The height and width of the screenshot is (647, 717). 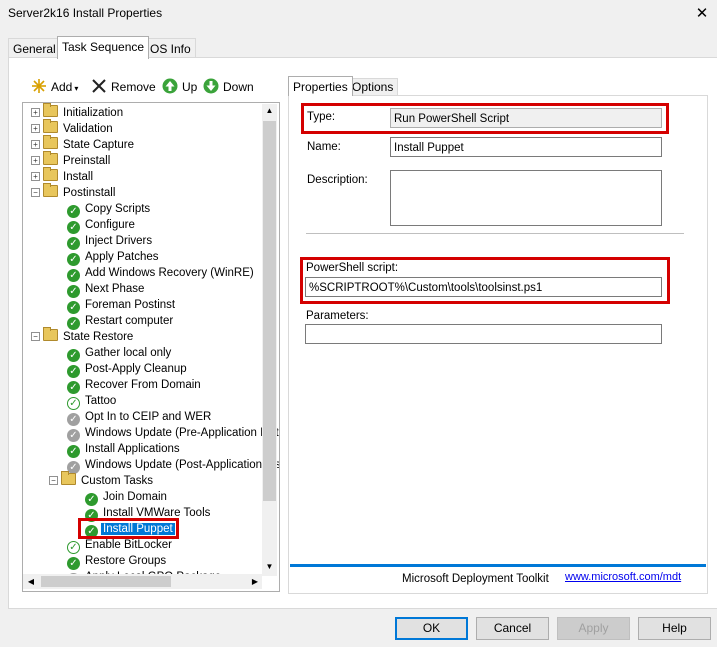 I want to click on up-button: Up, so click(x=179, y=87).